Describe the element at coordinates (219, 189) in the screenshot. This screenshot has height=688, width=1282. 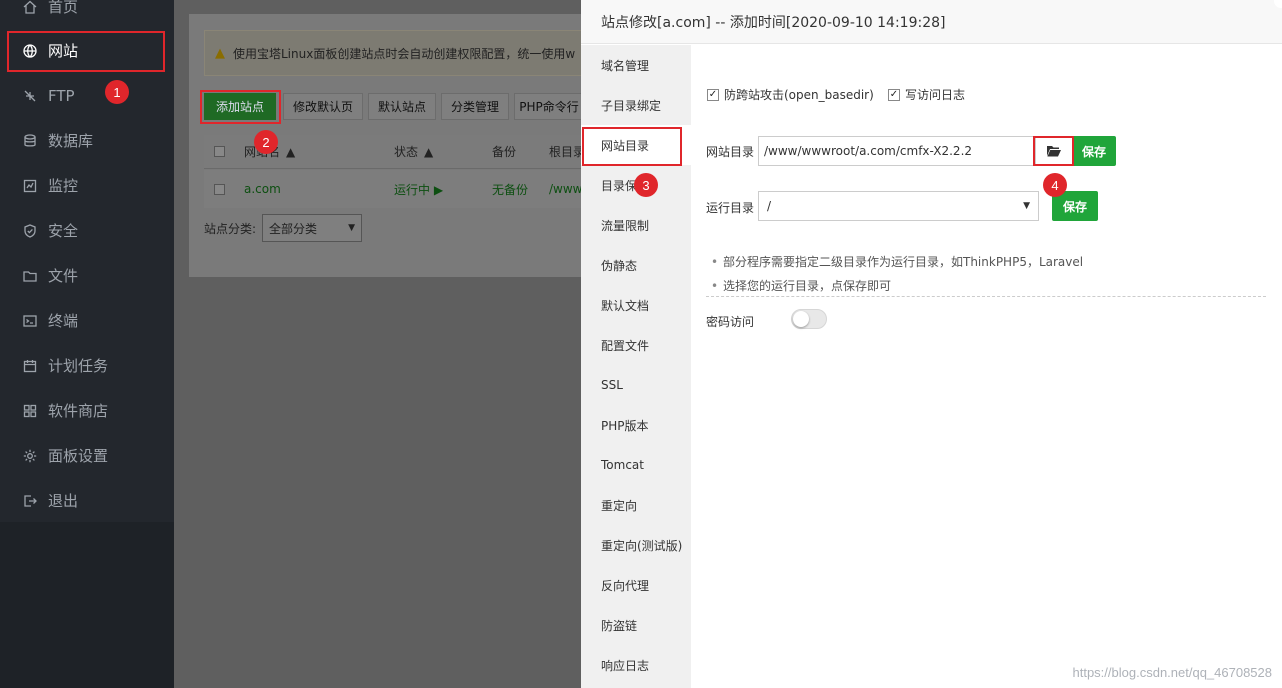
I see `row-checkbox` at that location.